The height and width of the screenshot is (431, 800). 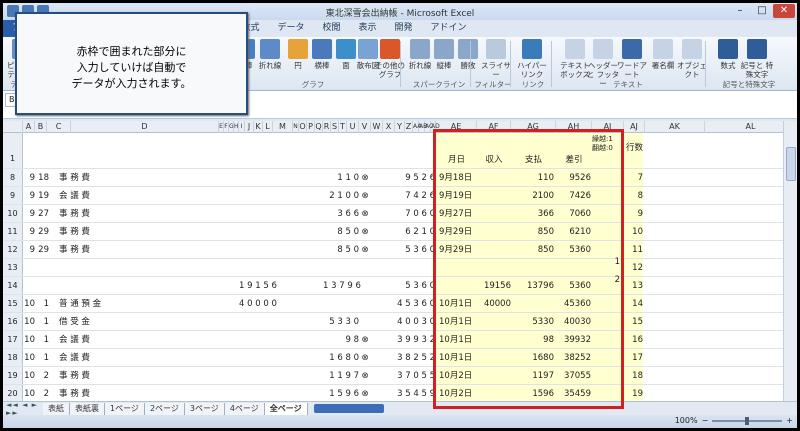 What do you see at coordinates (675, 127) in the screenshot?
I see `column-header-ak: AK` at bounding box center [675, 127].